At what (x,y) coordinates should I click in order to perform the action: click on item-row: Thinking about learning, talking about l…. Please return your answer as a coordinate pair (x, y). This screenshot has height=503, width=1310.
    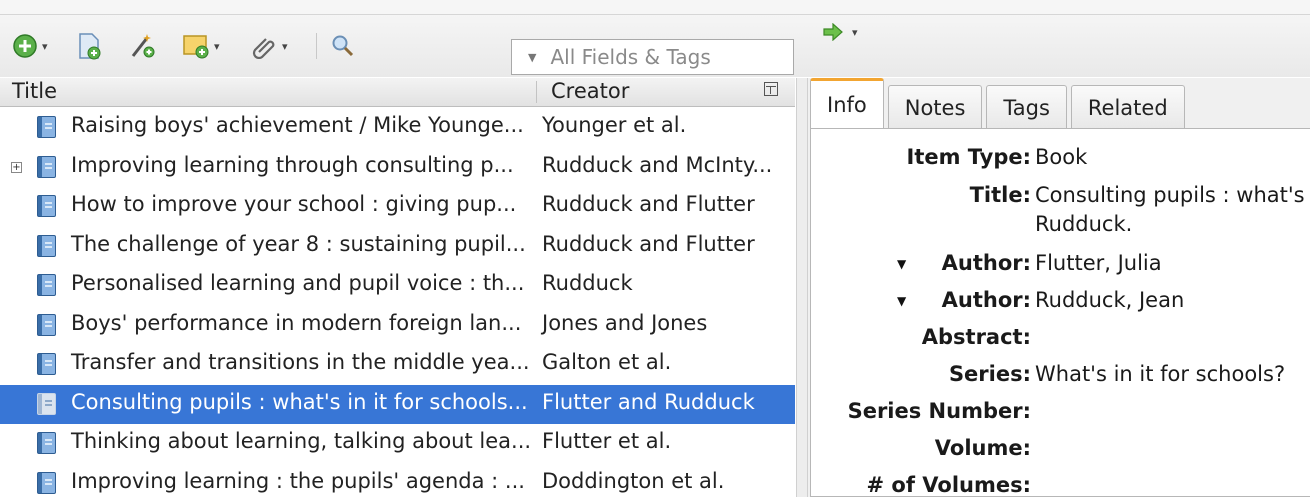
    Looking at the image, I should click on (397, 444).